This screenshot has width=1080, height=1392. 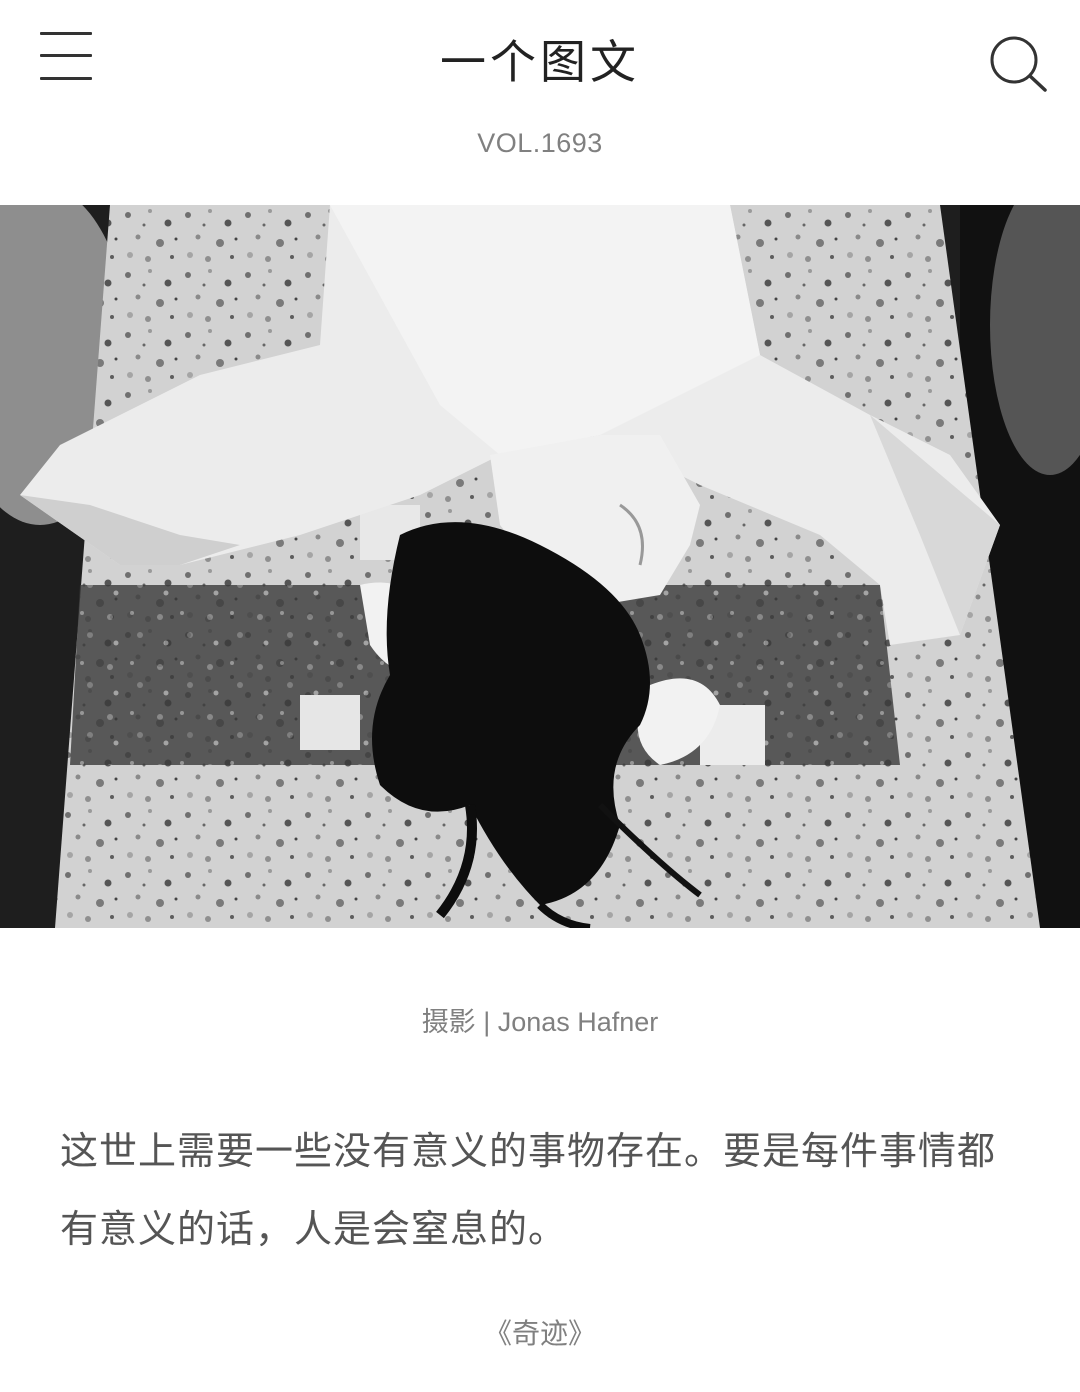 I want to click on quote-source: 《奇迹》, so click(x=540, y=1332).